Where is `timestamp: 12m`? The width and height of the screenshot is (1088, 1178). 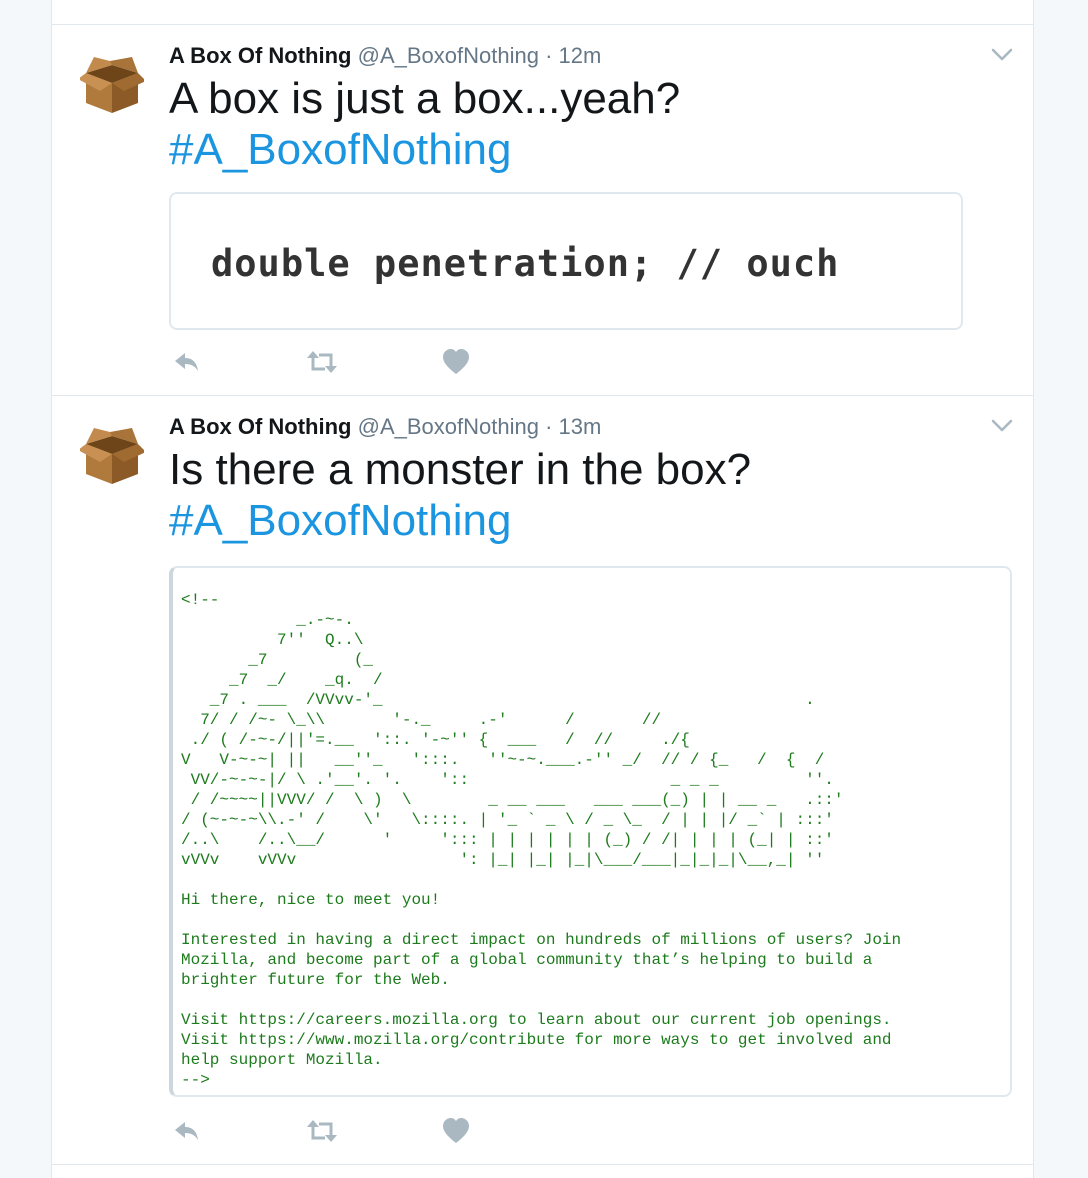
timestamp: 12m is located at coordinates (580, 55).